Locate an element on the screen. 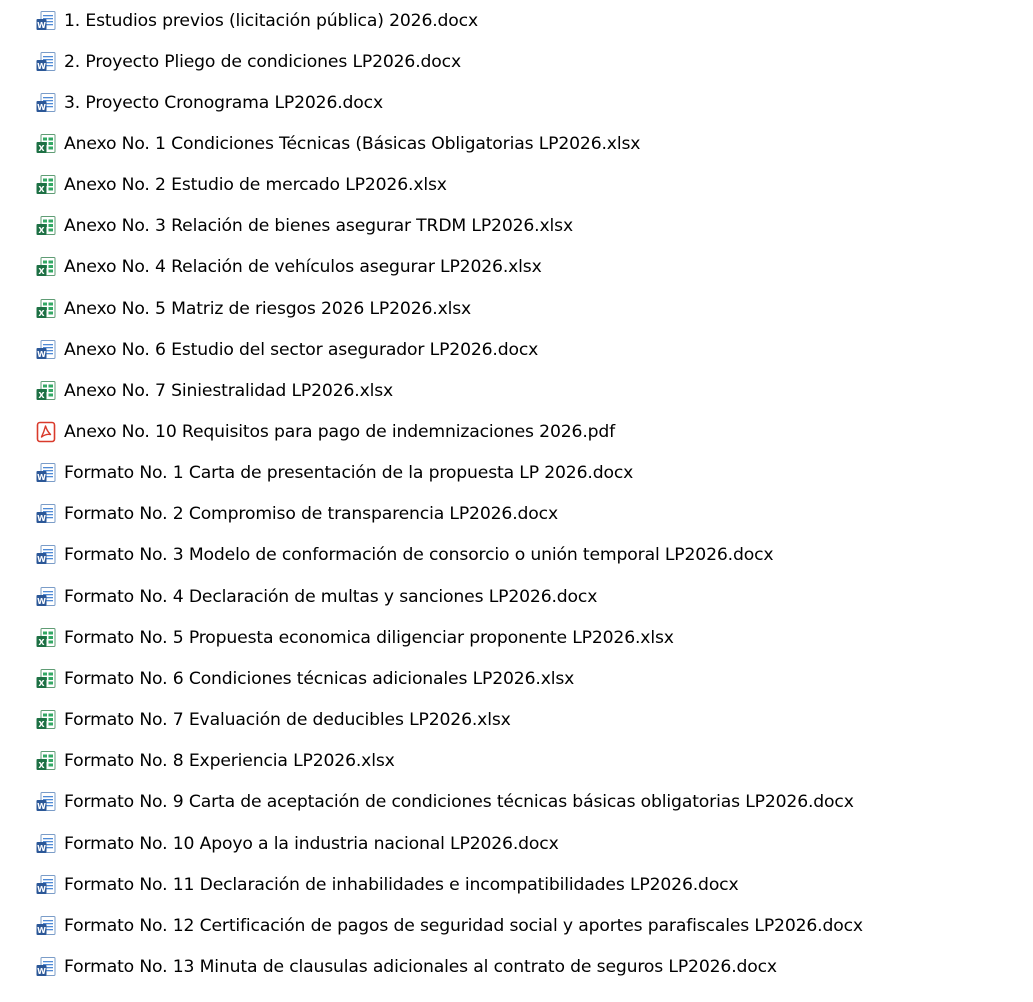 The height and width of the screenshot is (1002, 1033). file-name: 3. Proyecto Cronograma LP2026.docx is located at coordinates (223, 102).